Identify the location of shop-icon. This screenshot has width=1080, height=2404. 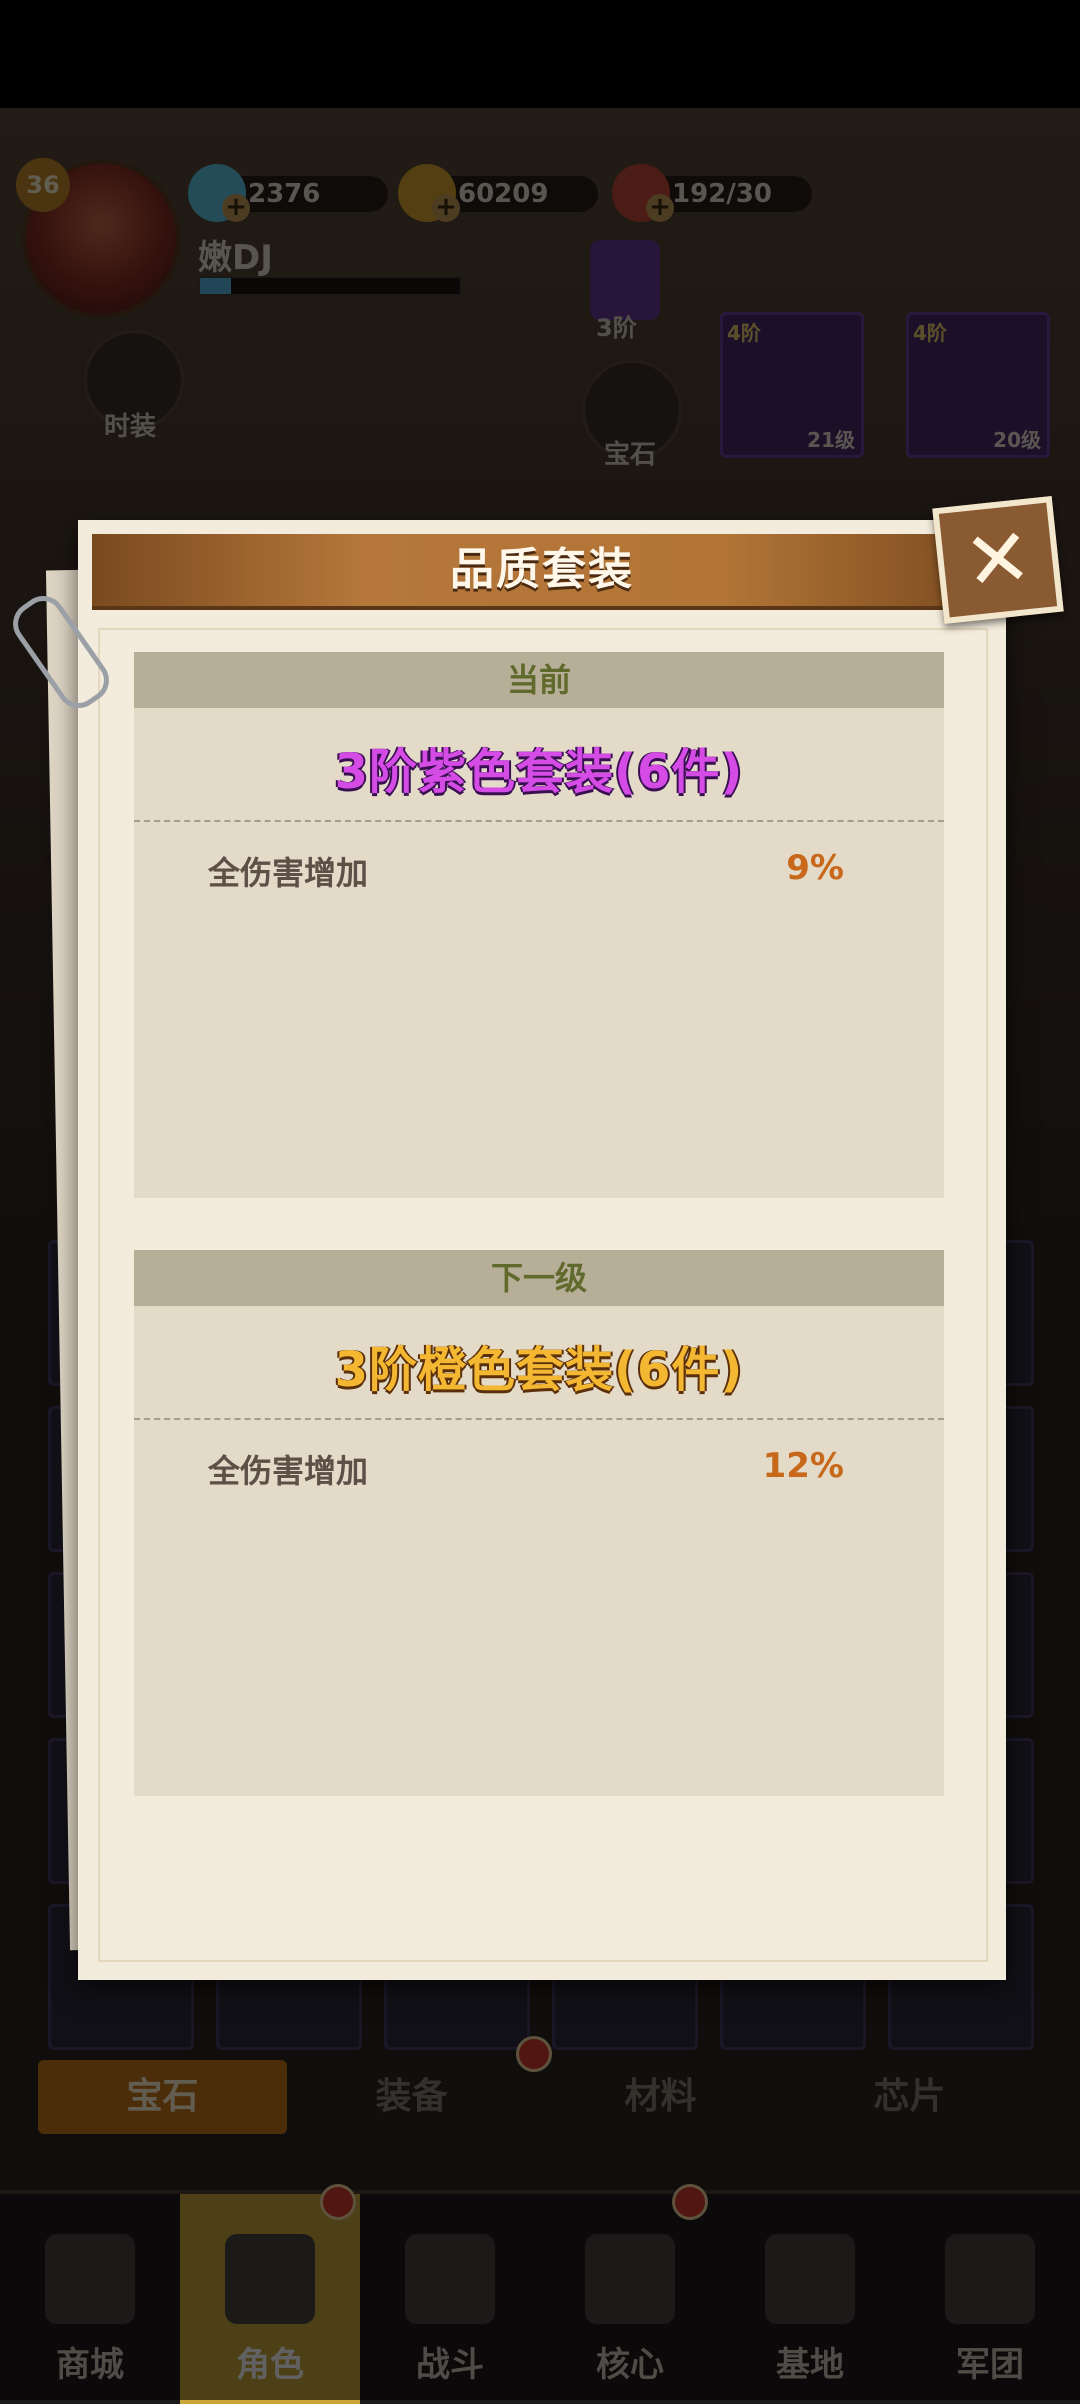
(90, 2279).